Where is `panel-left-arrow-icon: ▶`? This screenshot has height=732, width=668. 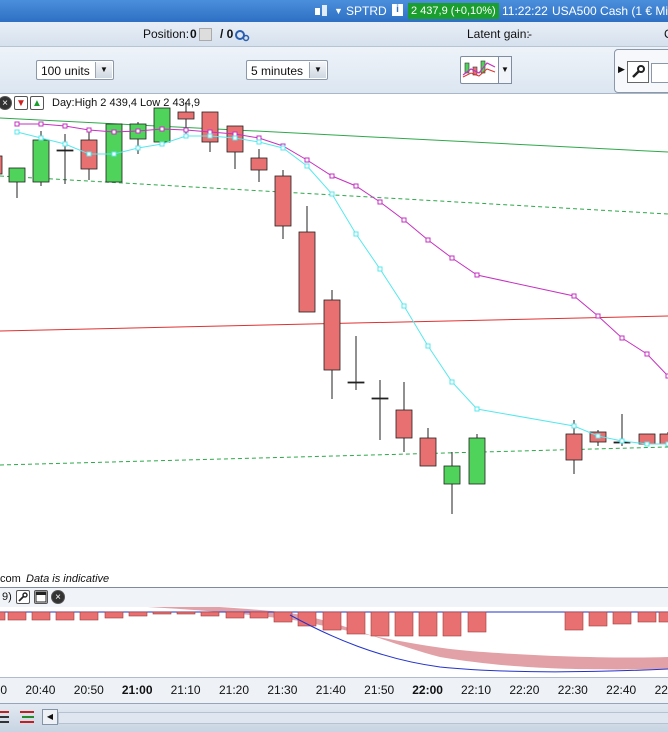 panel-left-arrow-icon: ▶ is located at coordinates (621, 69).